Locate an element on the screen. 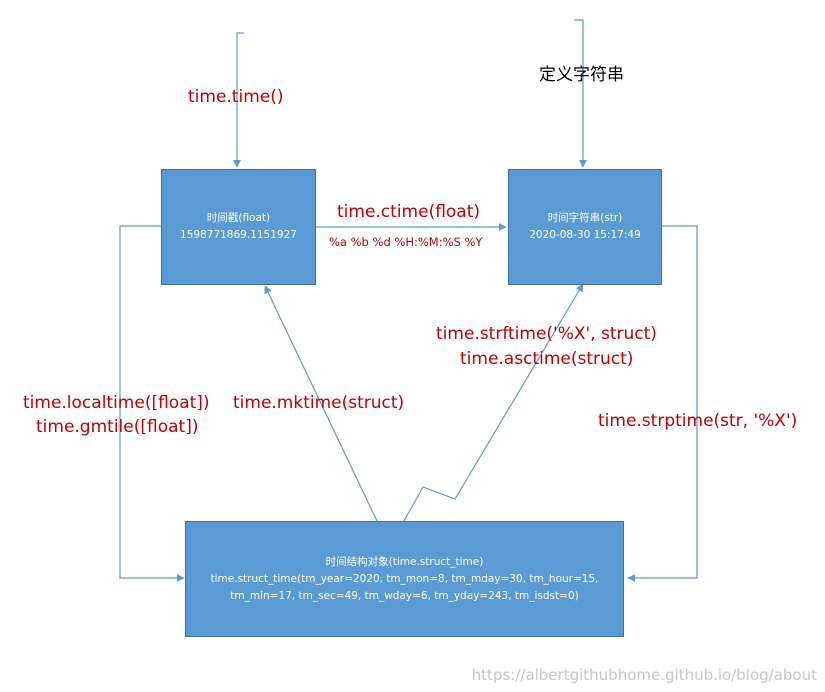  label-time-time: time.time() is located at coordinates (236, 97).